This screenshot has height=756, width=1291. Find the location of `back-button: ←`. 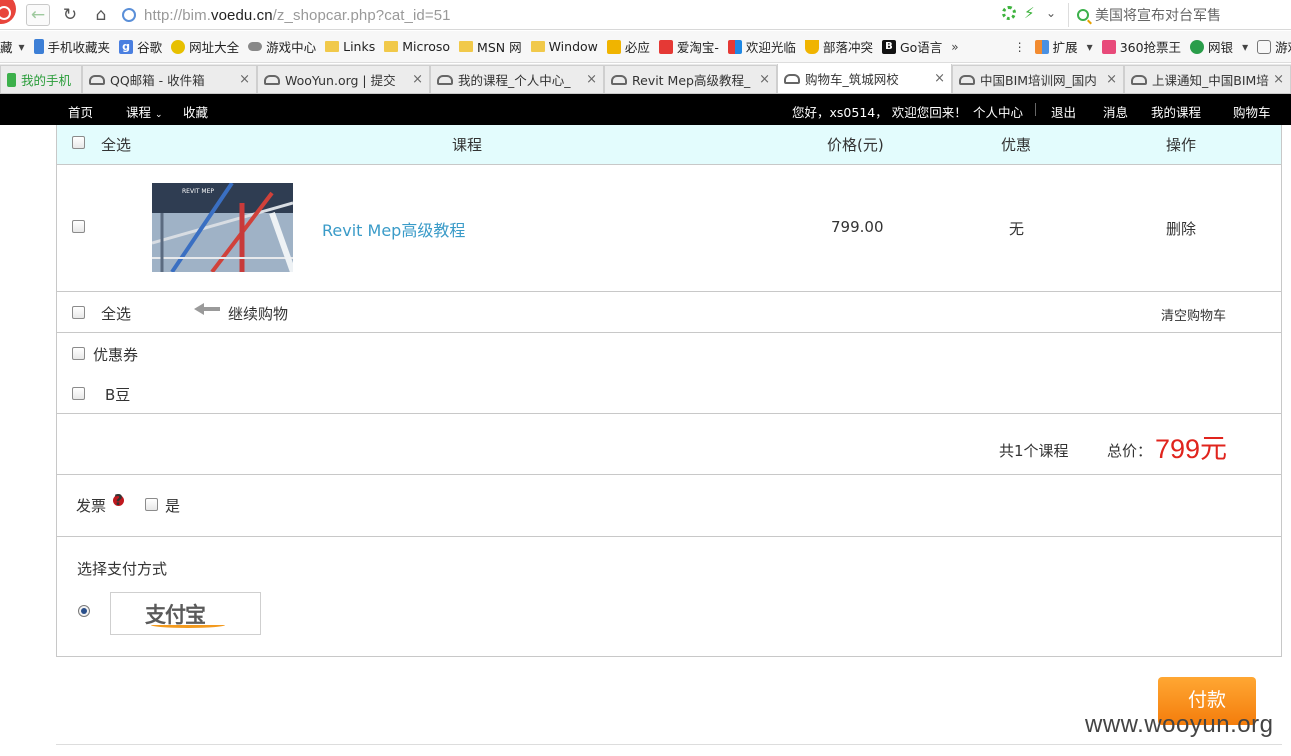

back-button: ← is located at coordinates (38, 15).